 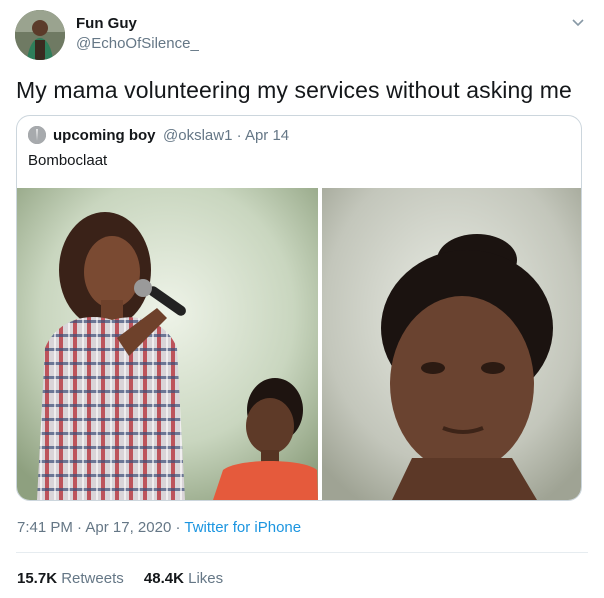 I want to click on quoted-date: Apr 14, so click(x=267, y=135).